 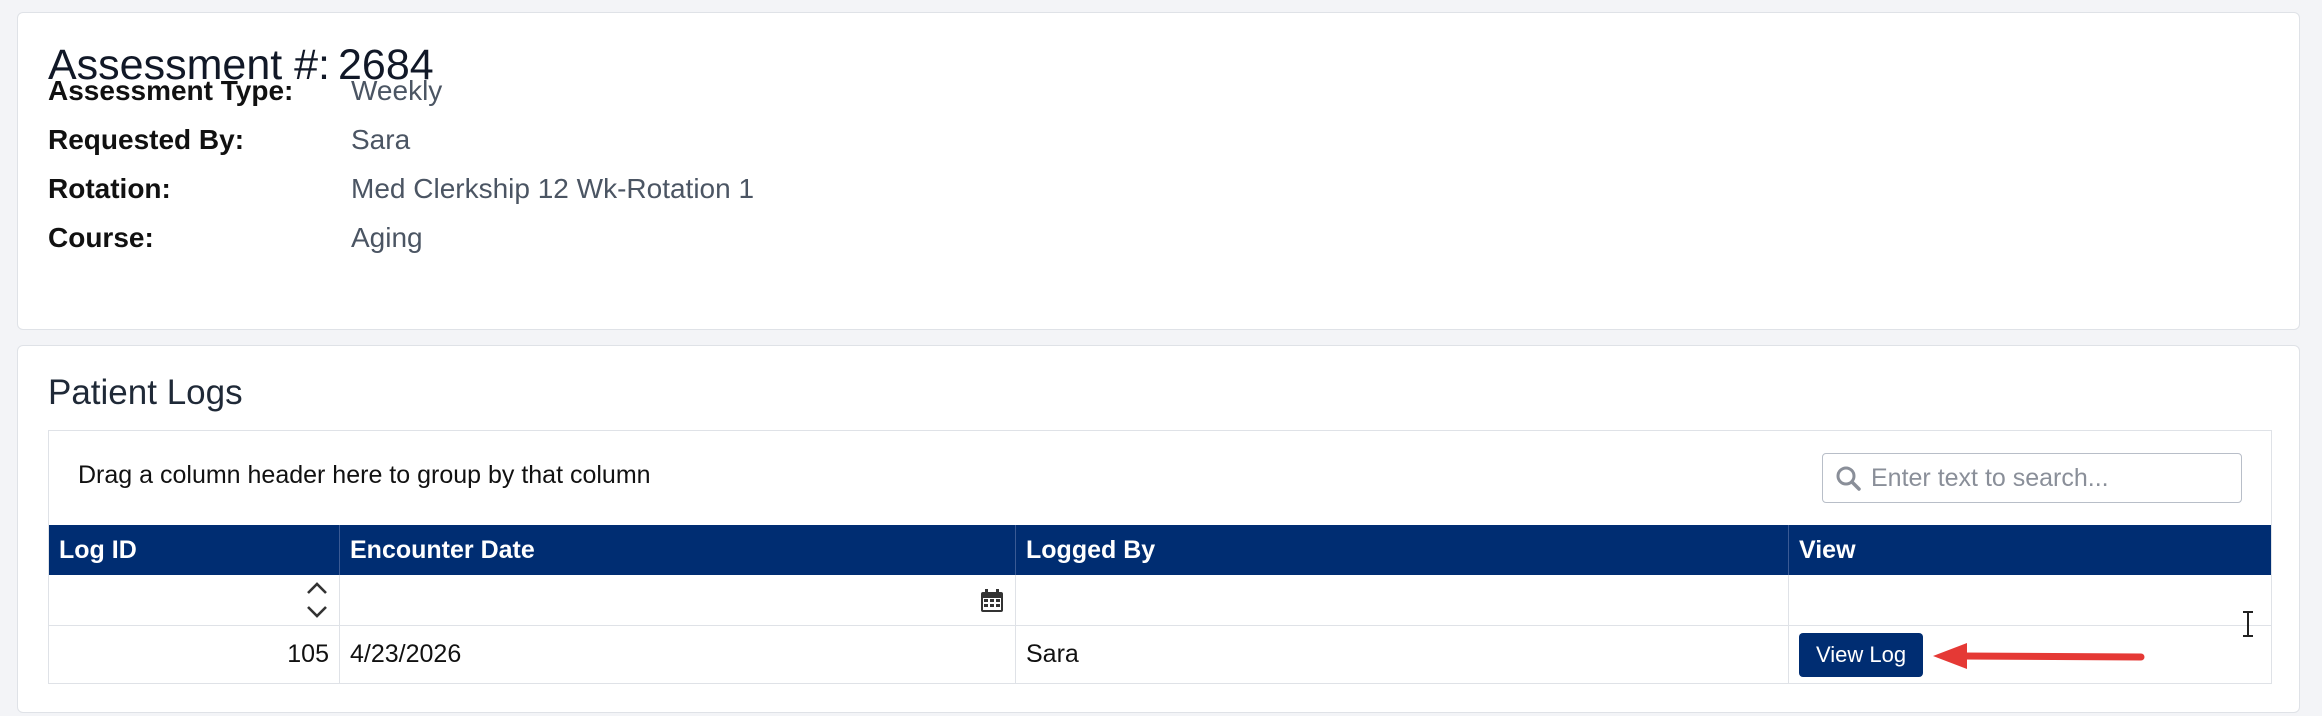 What do you see at coordinates (1402, 654) in the screenshot?
I see `cell-logged-by: Sara` at bounding box center [1402, 654].